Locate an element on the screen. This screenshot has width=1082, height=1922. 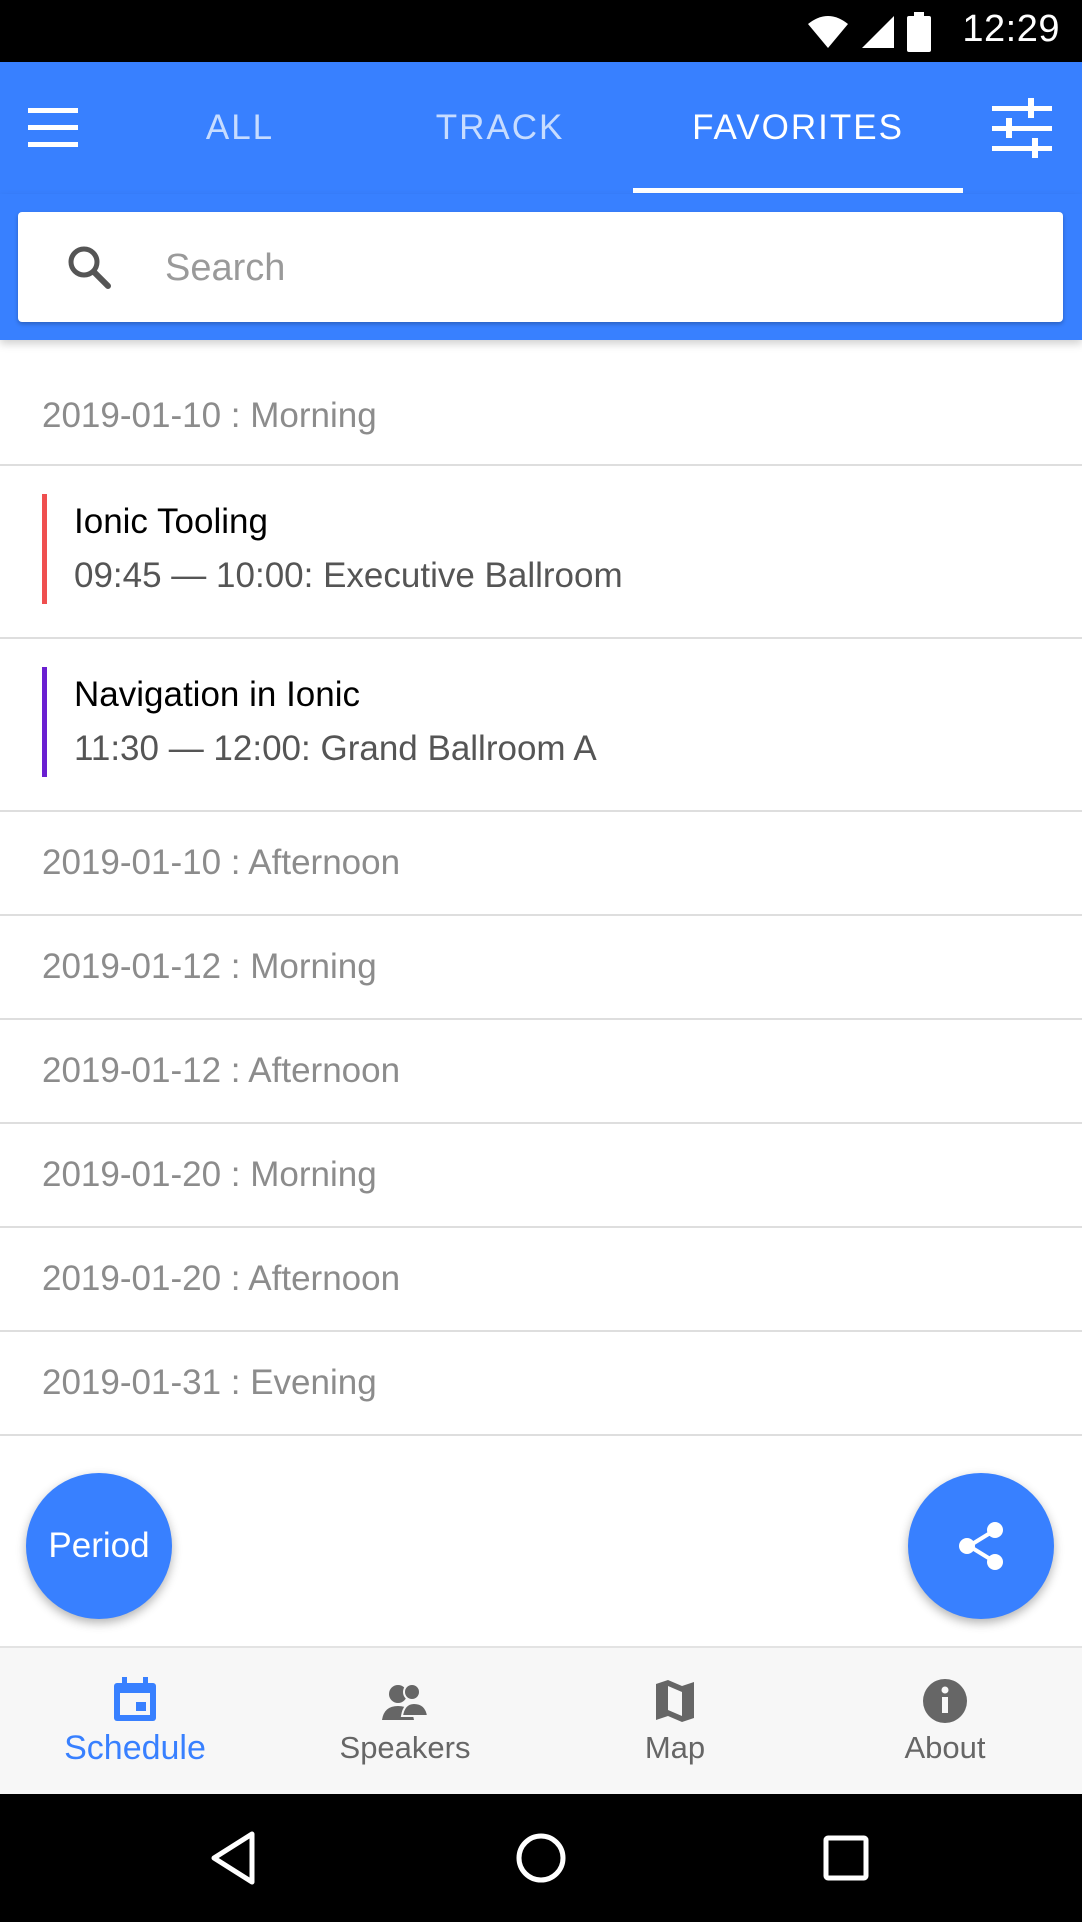
tab-label: Schedule is located at coordinates (135, 1747).